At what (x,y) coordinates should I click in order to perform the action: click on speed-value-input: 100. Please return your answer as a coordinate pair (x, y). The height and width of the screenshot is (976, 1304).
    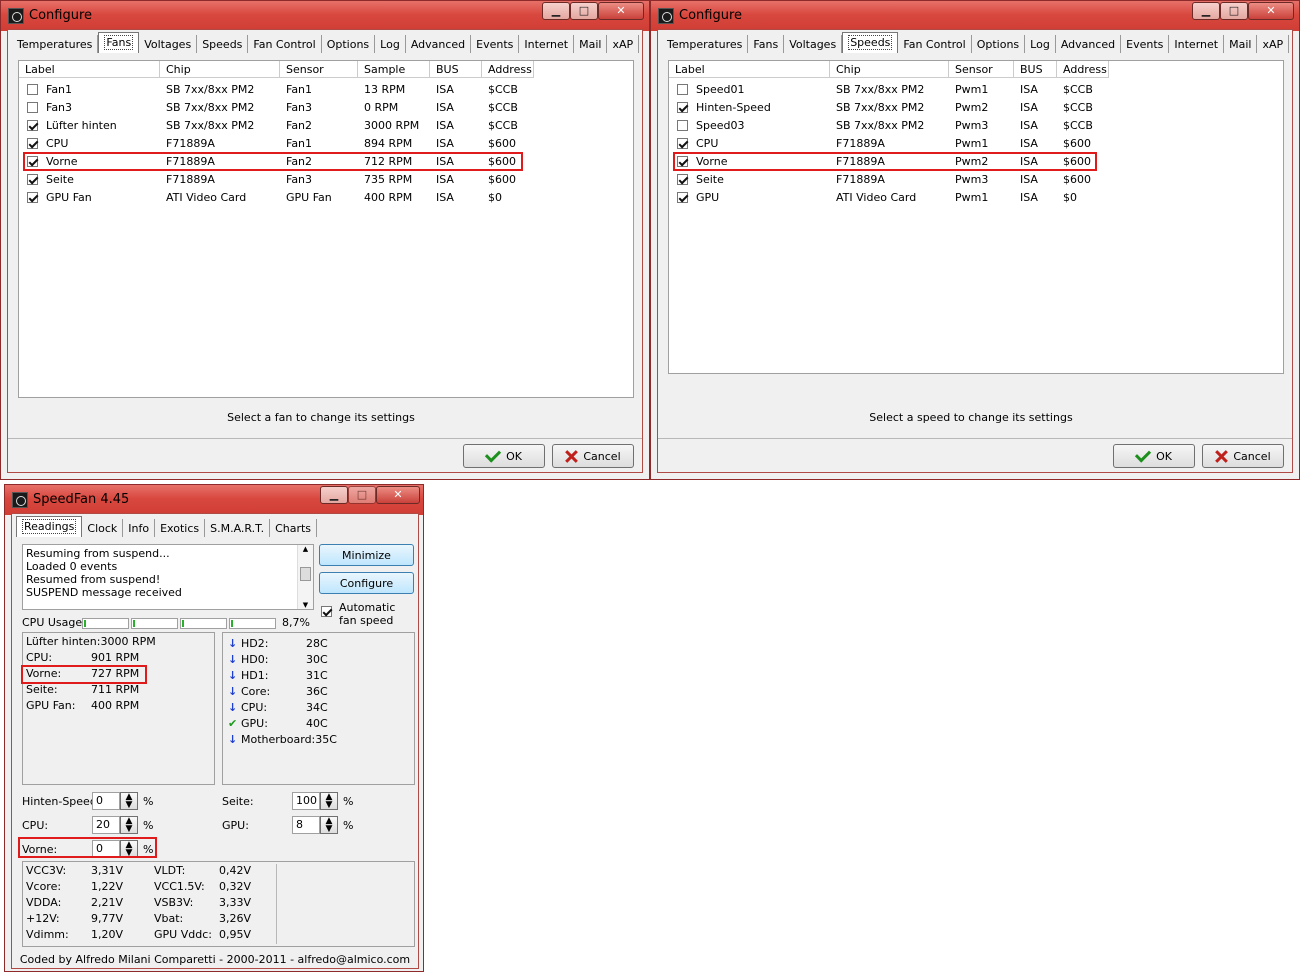
    Looking at the image, I should click on (306, 801).